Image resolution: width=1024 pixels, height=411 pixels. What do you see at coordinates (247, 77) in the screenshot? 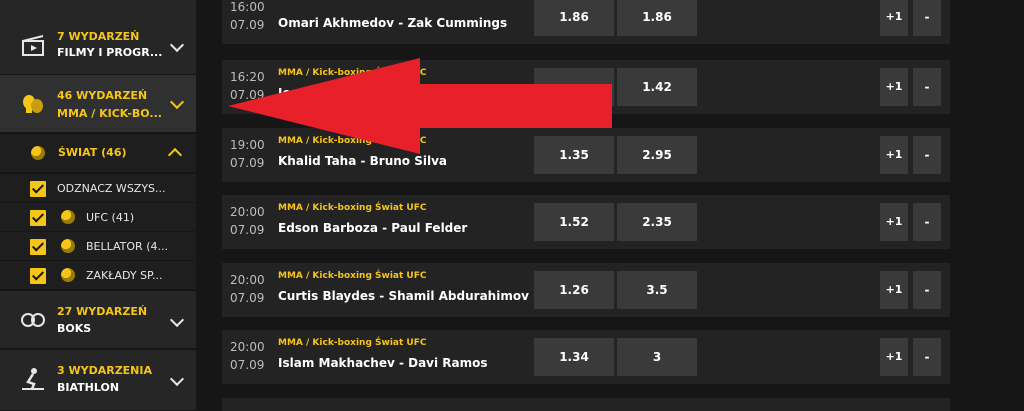
I see `event-time: 16:20` at bounding box center [247, 77].